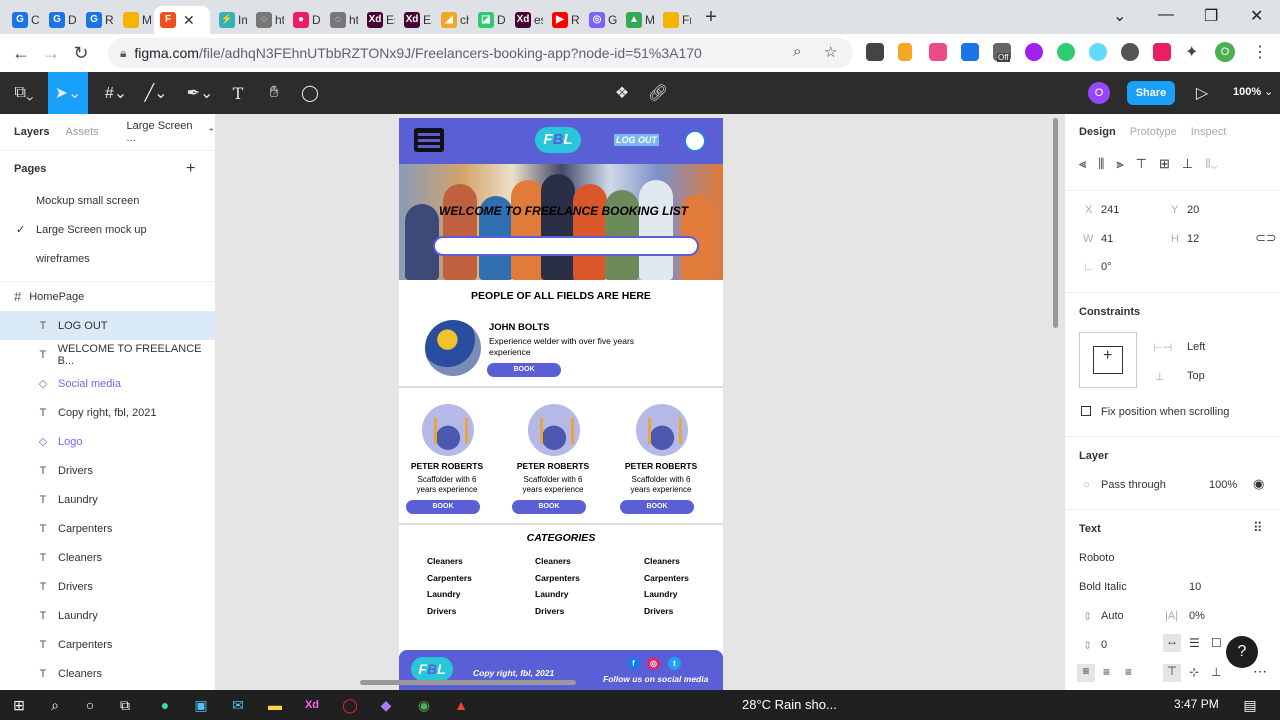  I want to click on file-explorer-icon: ▬, so click(275, 705).